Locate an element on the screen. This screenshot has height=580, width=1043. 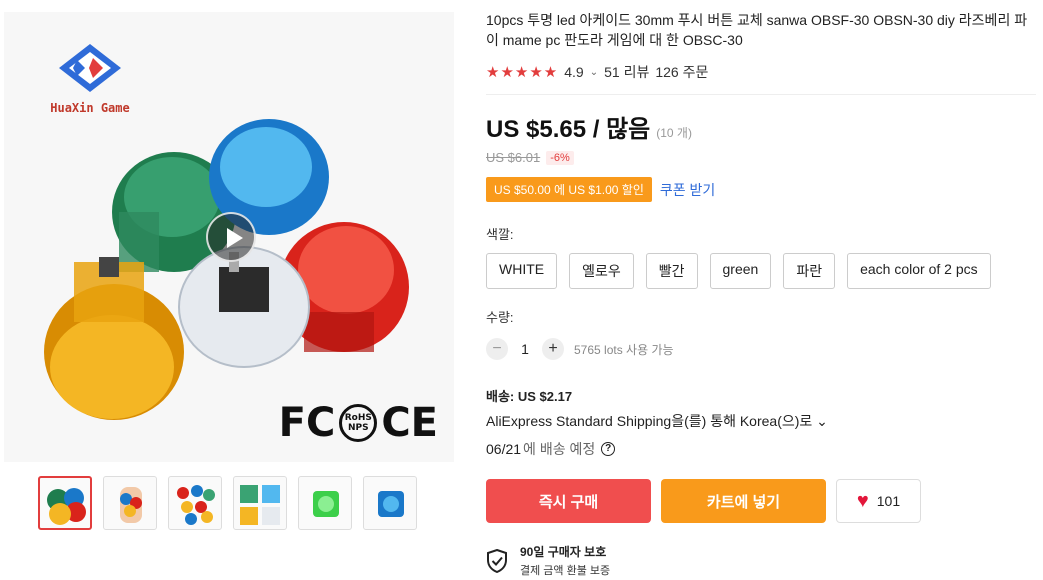
rating-stars-icon: ★★★★★ is located at coordinates (522, 72).